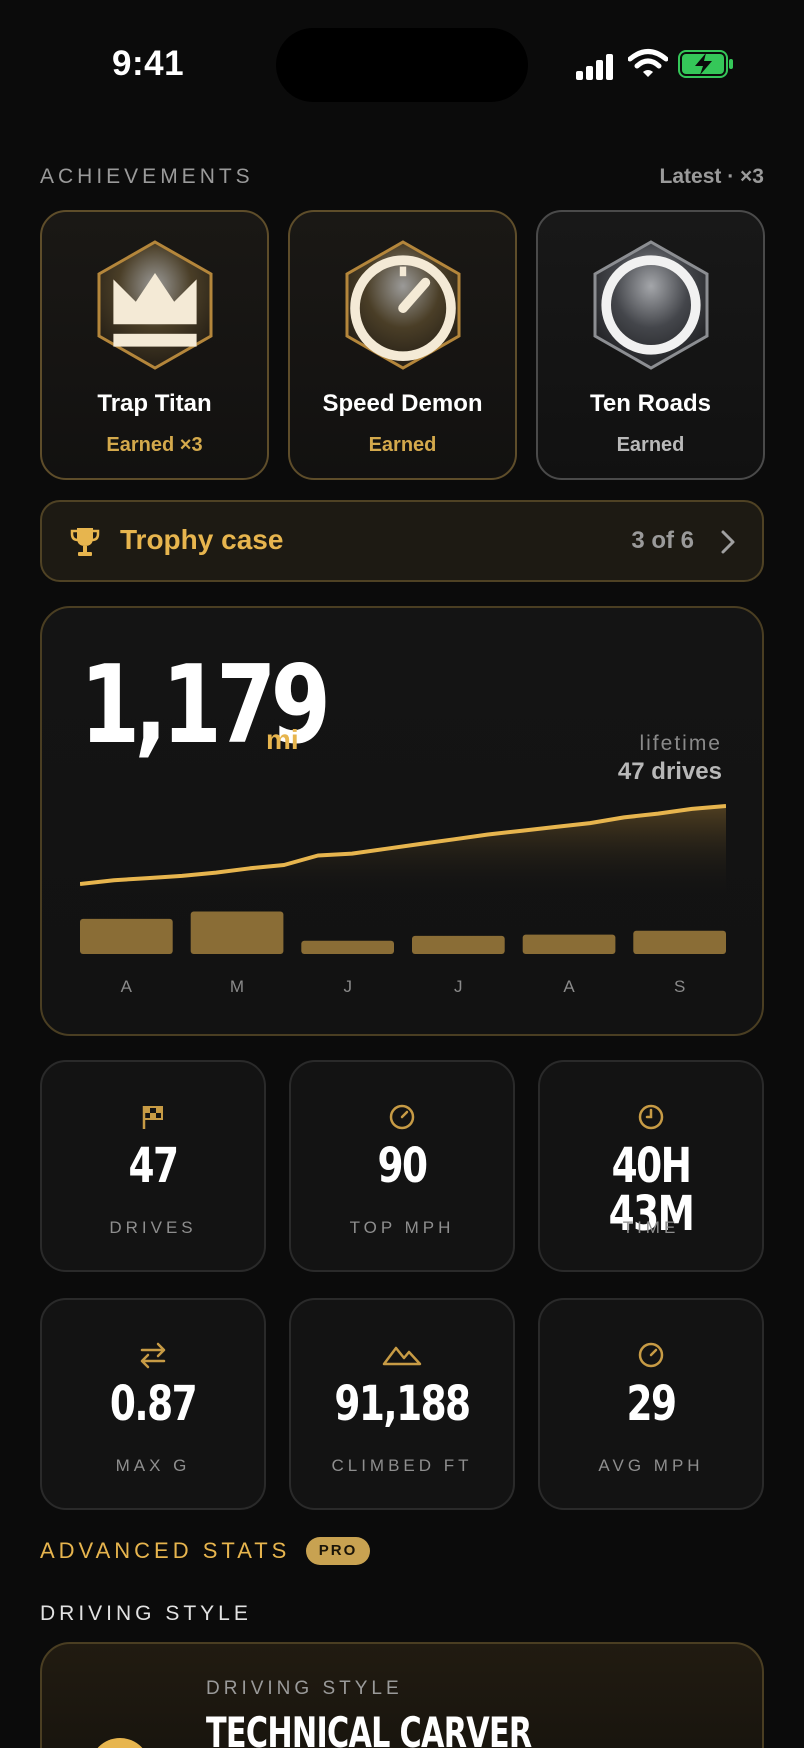 The height and width of the screenshot is (1748, 804). What do you see at coordinates (85, 542) in the screenshot?
I see `trophy-icon` at bounding box center [85, 542].